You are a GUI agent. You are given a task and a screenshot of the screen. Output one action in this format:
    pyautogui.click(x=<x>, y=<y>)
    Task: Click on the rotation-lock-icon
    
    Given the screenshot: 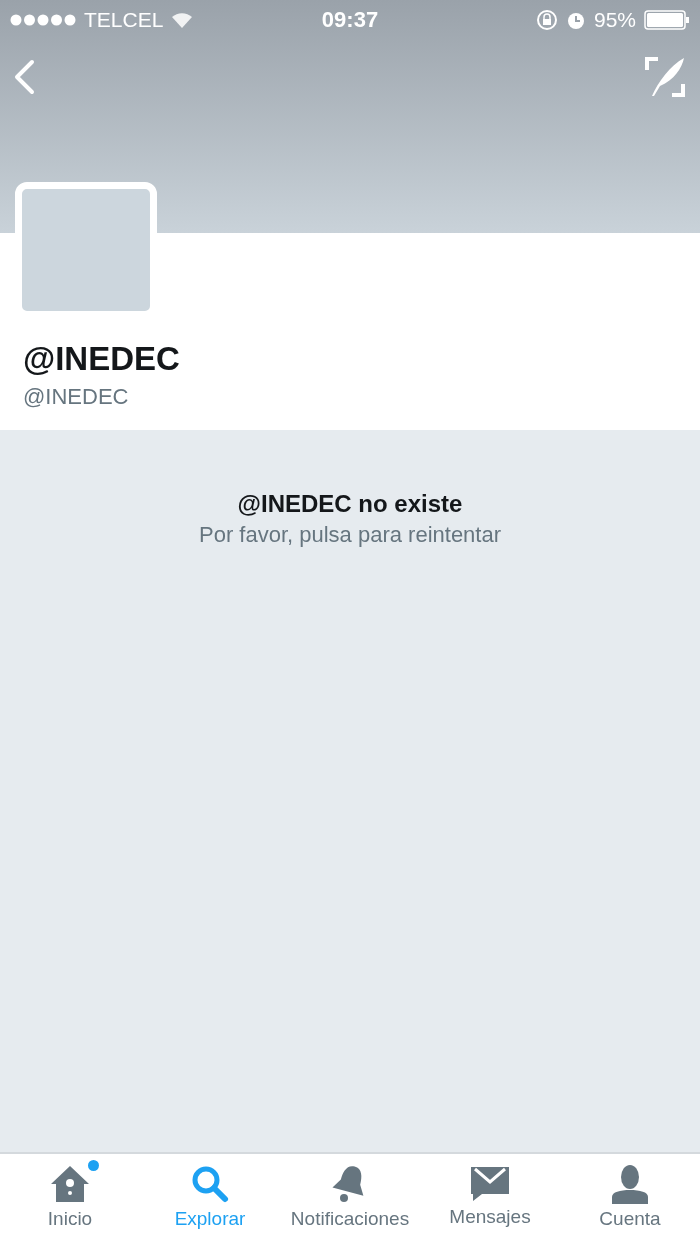 What is the action you would take?
    pyautogui.click(x=546, y=20)
    